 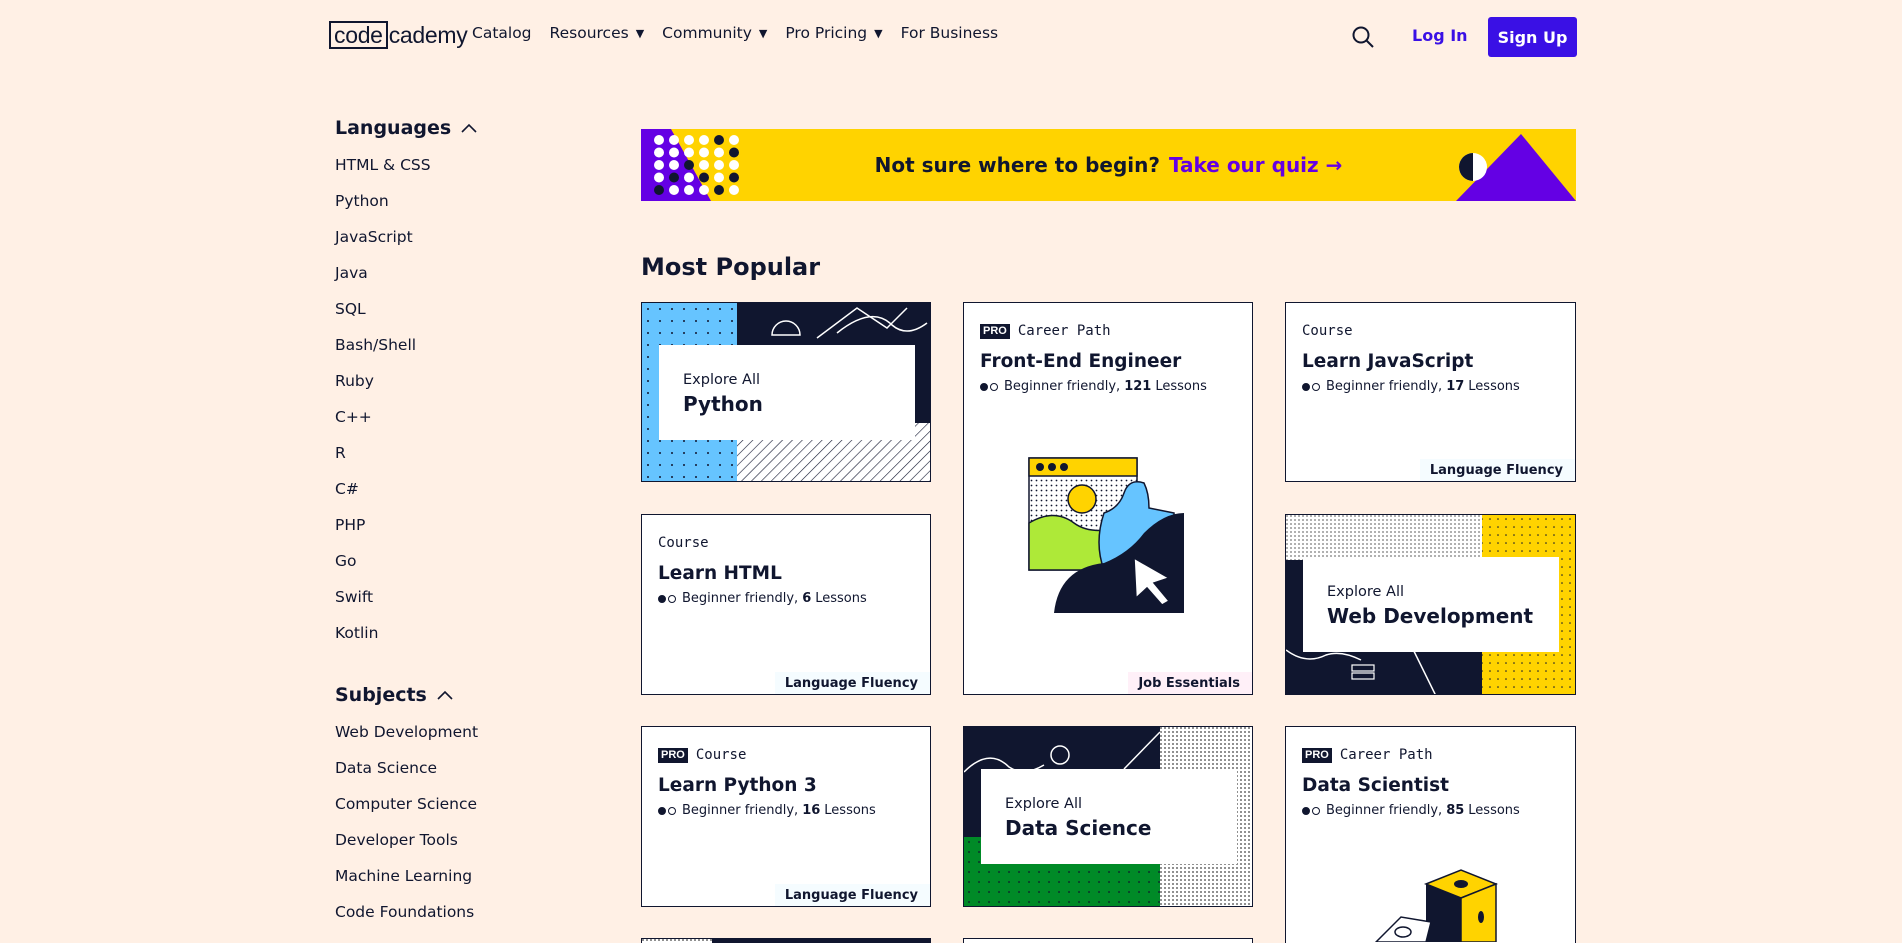 What do you see at coordinates (1190, 683) in the screenshot?
I see `card-tag: Job Essentials` at bounding box center [1190, 683].